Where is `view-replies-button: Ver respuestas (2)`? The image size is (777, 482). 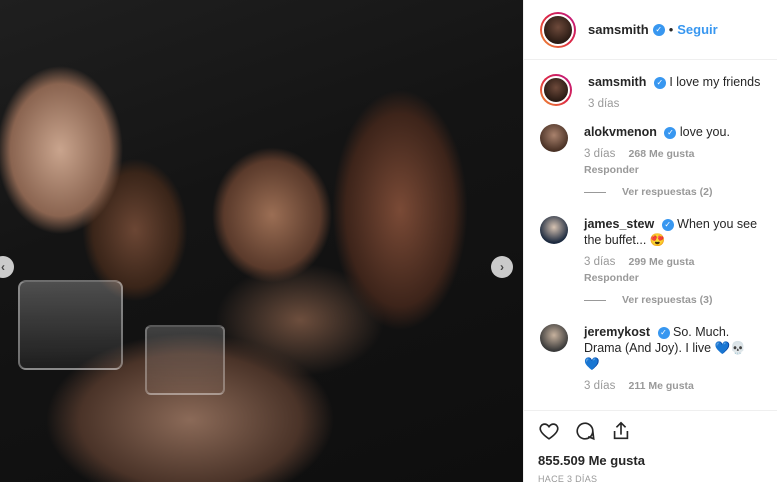 view-replies-button: Ver respuestas (2) is located at coordinates (672, 192).